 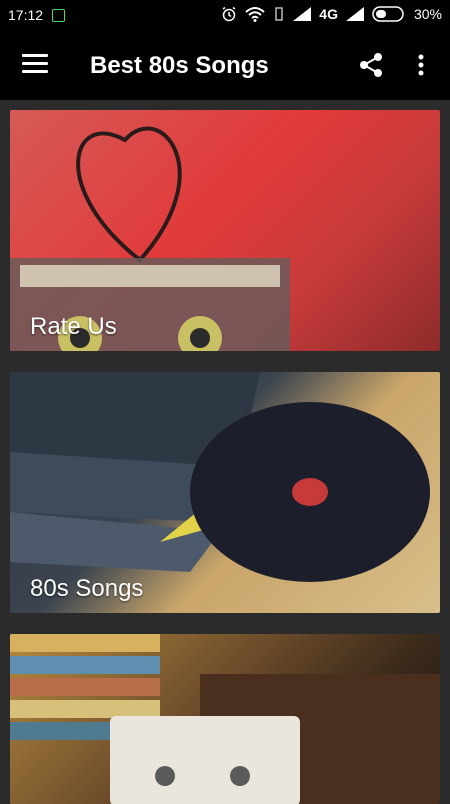 I want to click on battery-icon, so click(x=388, y=14).